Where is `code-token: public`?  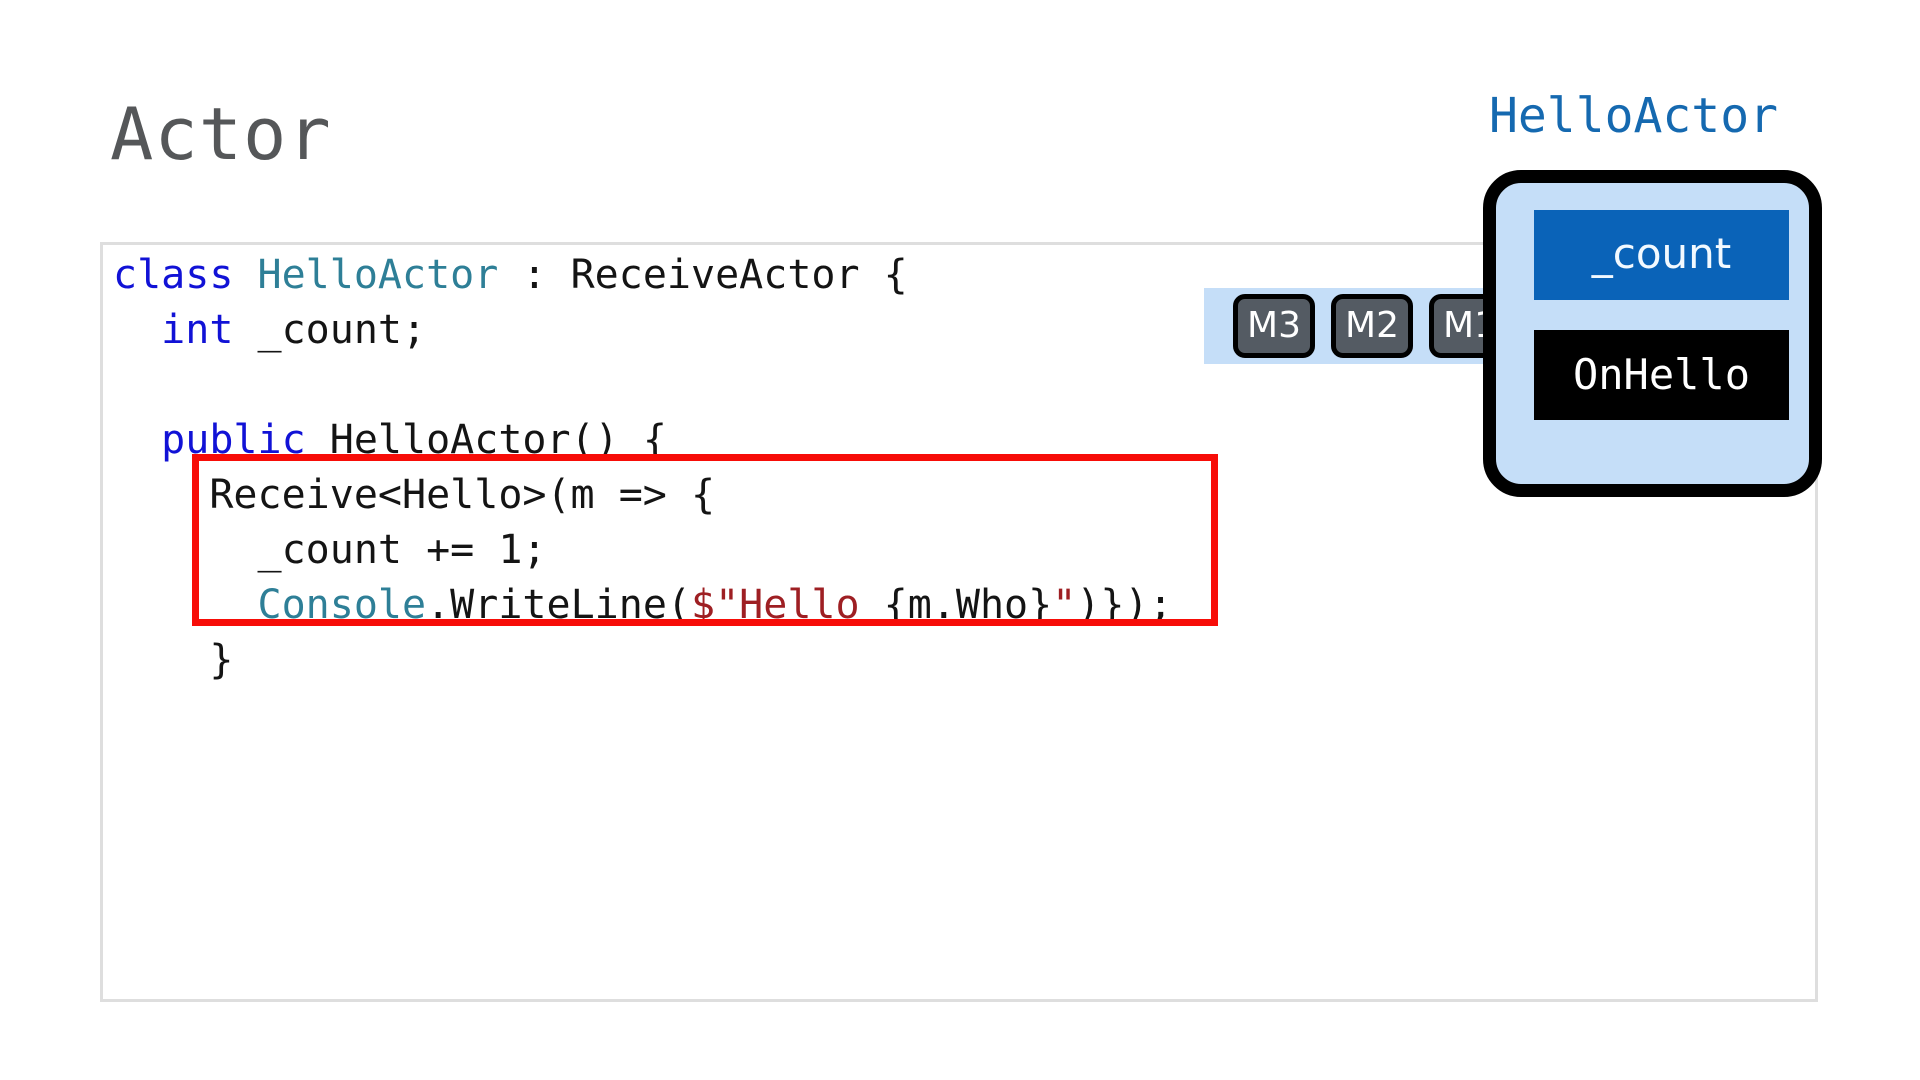 code-token: public is located at coordinates (233, 440).